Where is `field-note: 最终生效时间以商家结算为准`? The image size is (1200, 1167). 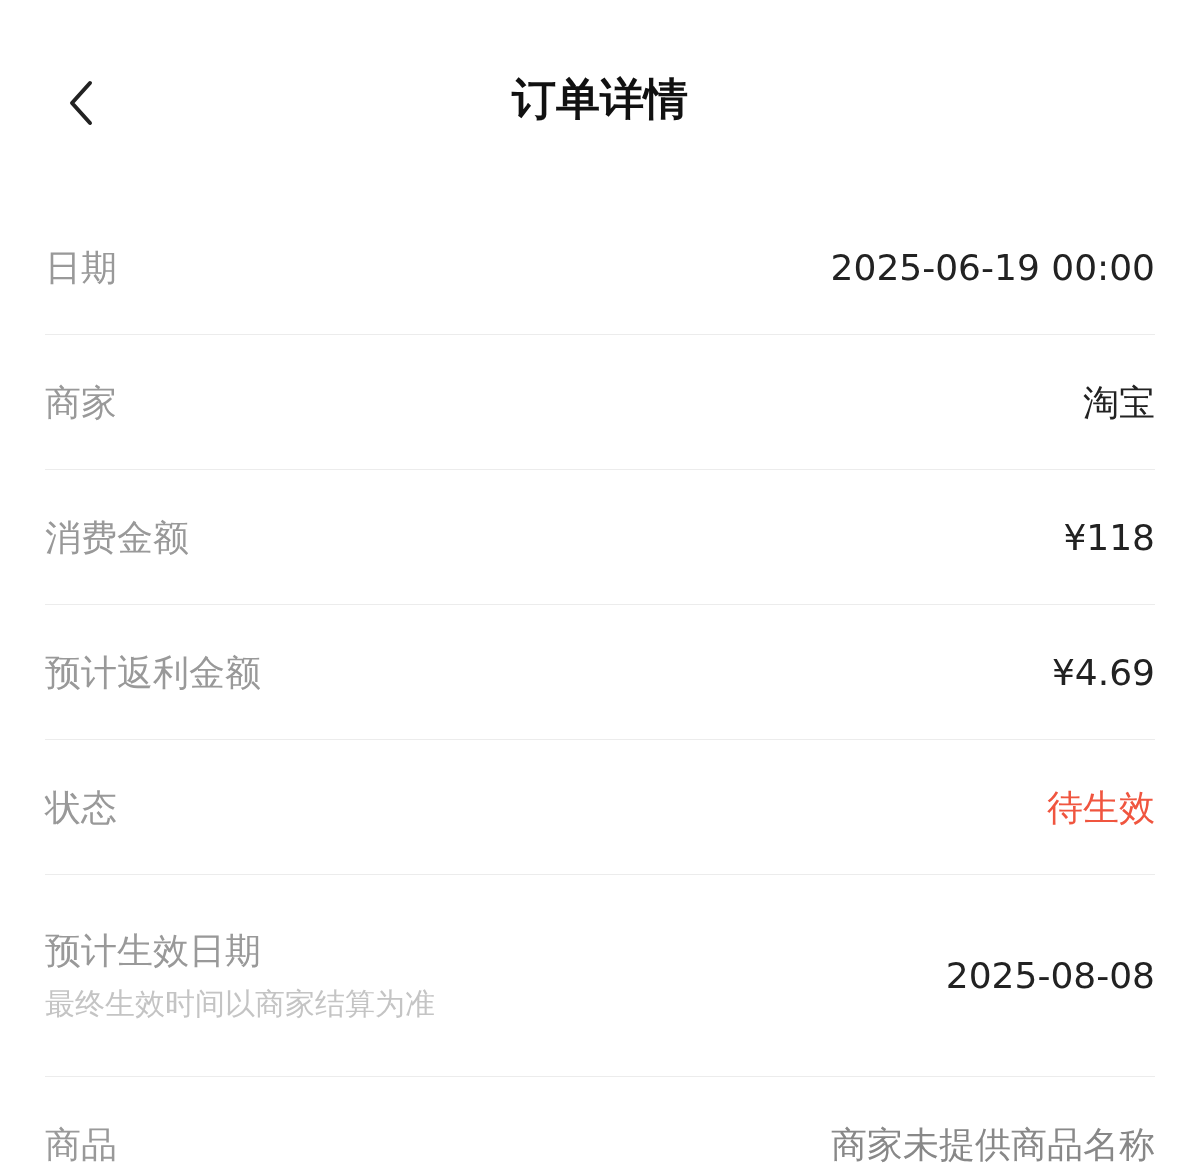
field-note: 最终生效时间以商家结算为准 is located at coordinates (240, 1004).